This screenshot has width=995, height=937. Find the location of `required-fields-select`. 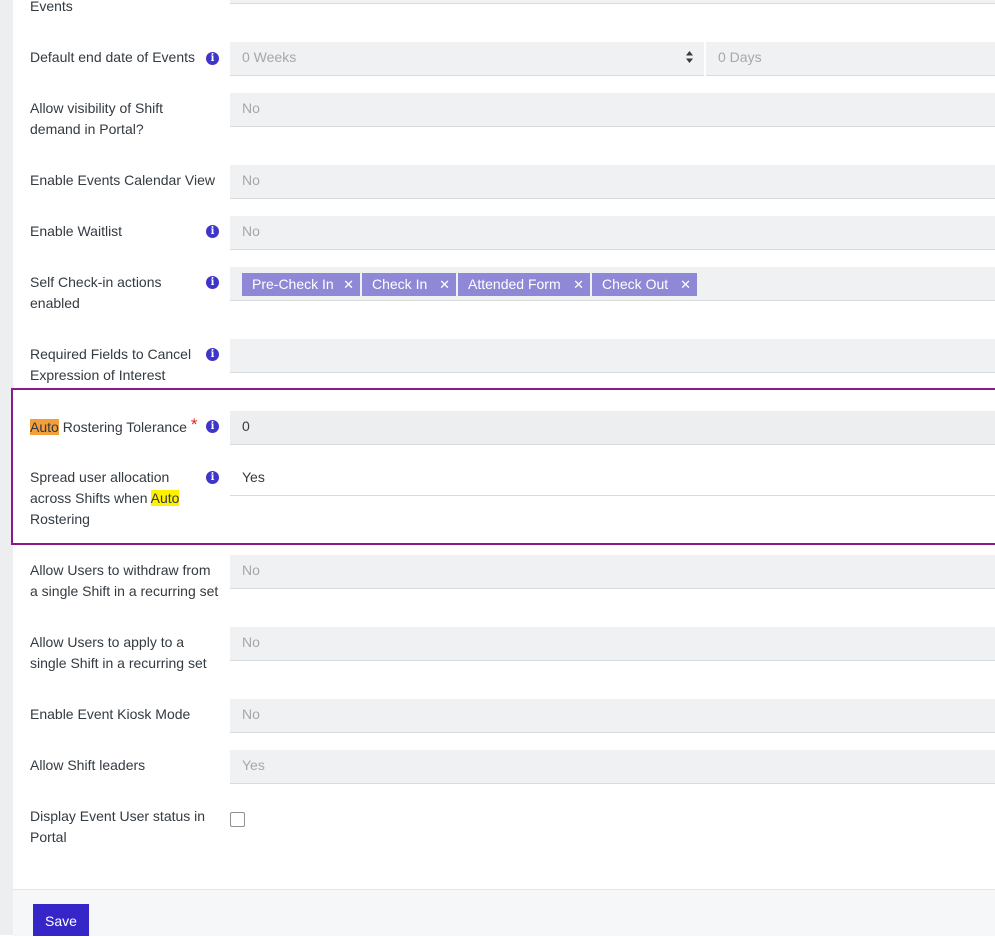

required-fields-select is located at coordinates (612, 356).